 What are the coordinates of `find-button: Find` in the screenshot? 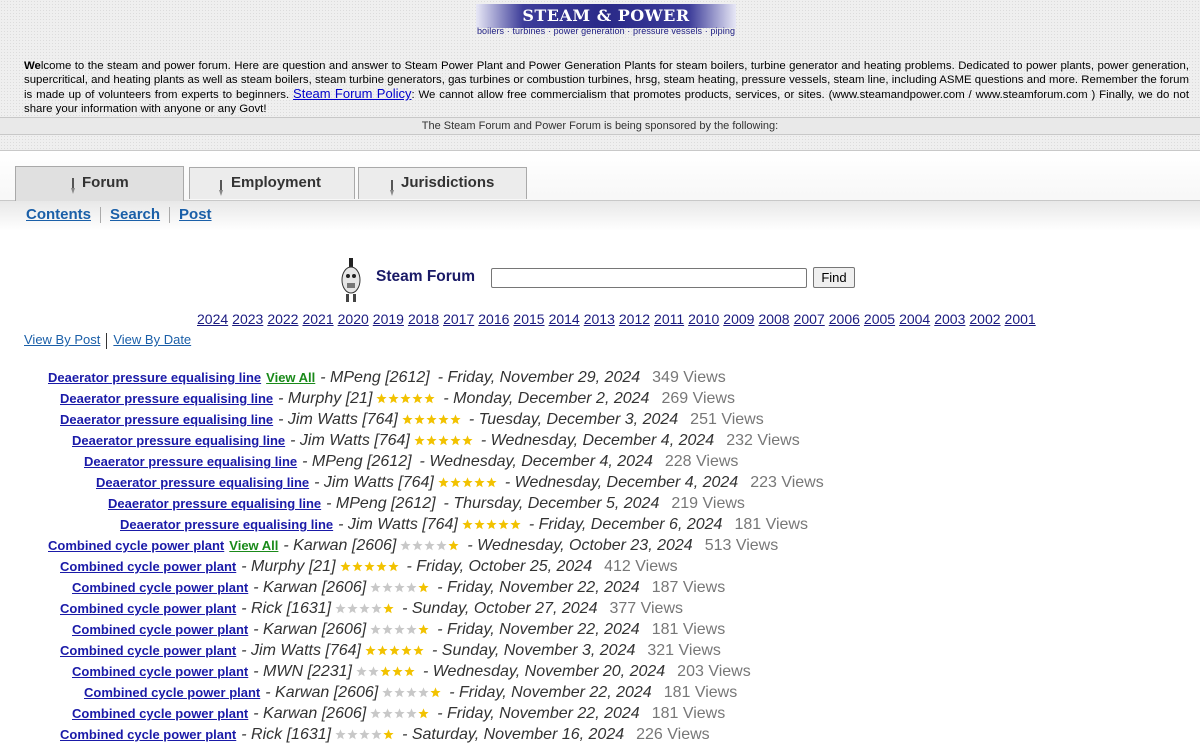 It's located at (834, 277).